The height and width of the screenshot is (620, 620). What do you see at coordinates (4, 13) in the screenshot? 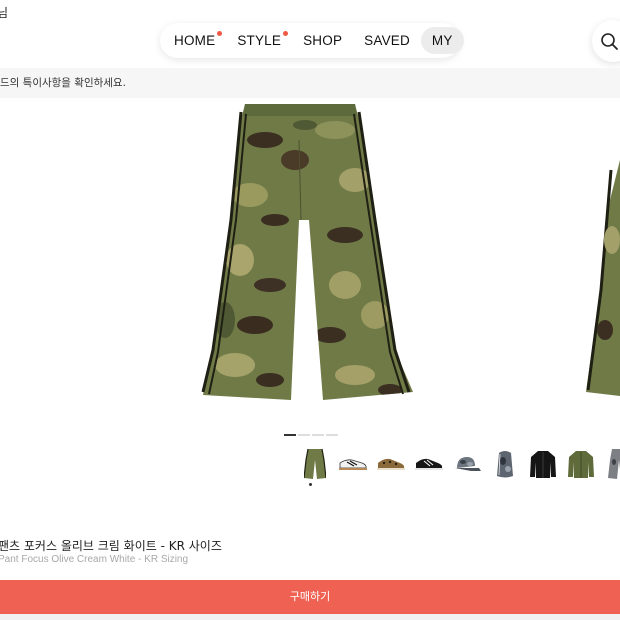
I see `header-title-fragment: 님` at bounding box center [4, 13].